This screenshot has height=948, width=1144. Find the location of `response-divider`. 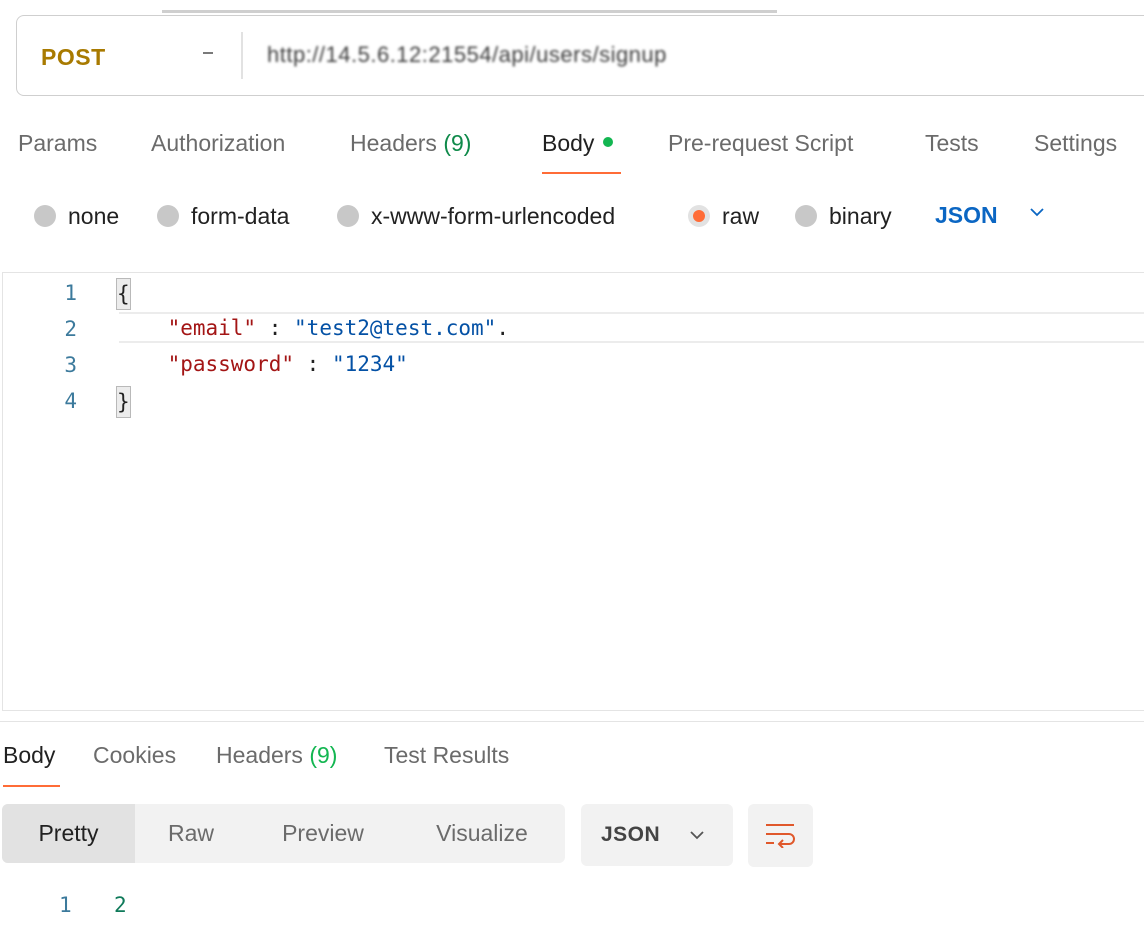

response-divider is located at coordinates (572, 721).